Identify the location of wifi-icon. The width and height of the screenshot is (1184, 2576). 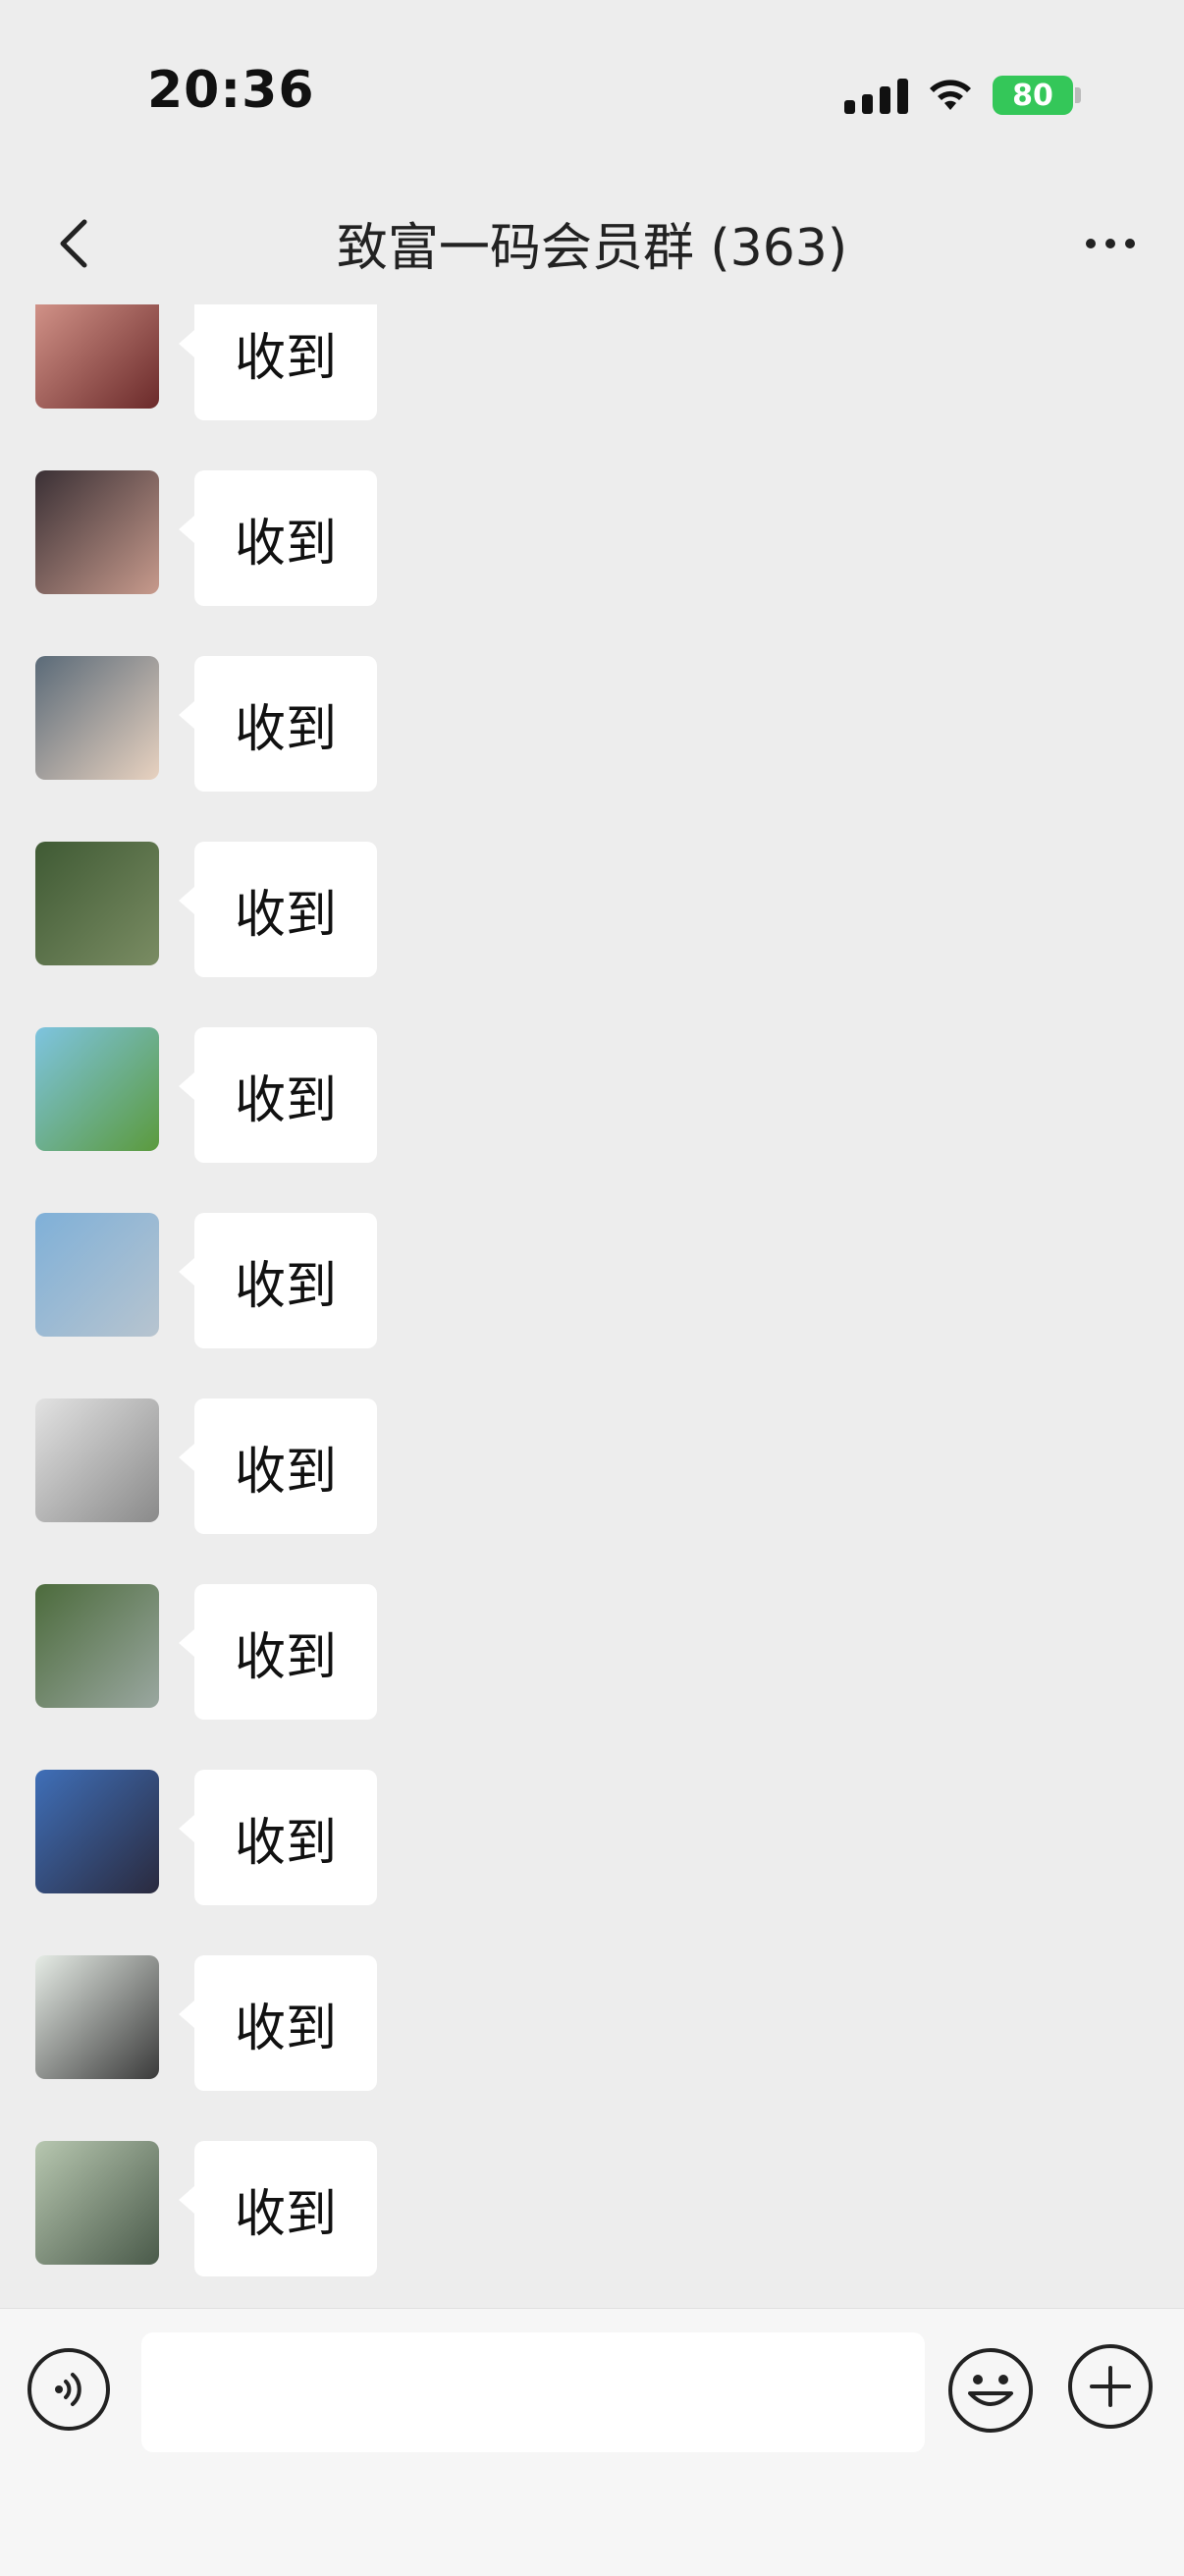
(950, 95).